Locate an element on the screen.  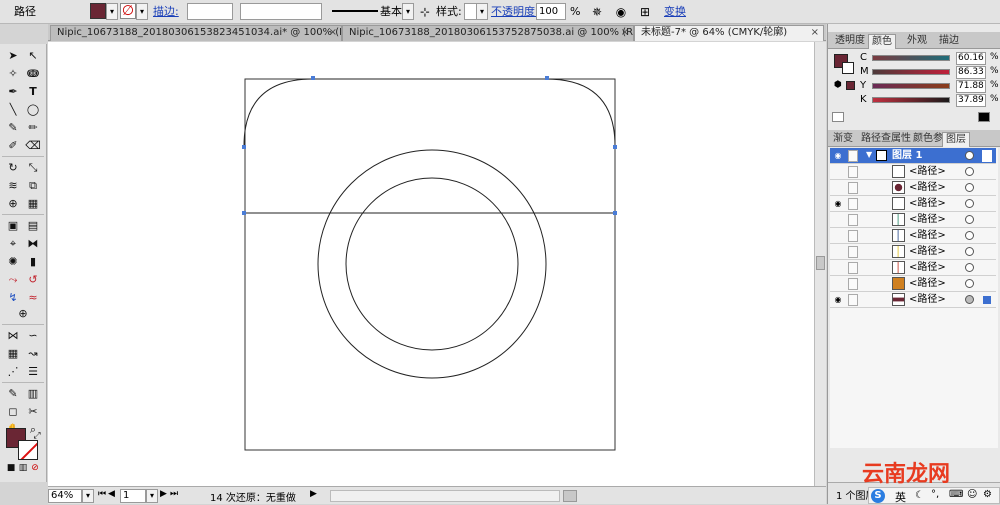
tab-color-guide: 颜色参 is located at coordinates (928, 139).